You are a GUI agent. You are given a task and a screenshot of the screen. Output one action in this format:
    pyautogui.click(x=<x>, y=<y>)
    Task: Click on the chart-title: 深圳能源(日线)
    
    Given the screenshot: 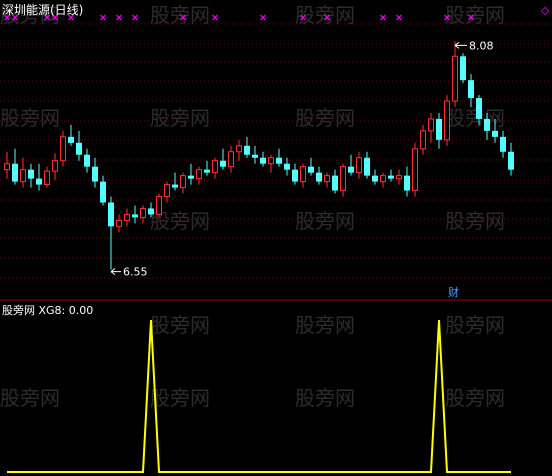 What is the action you would take?
    pyautogui.click(x=42, y=10)
    